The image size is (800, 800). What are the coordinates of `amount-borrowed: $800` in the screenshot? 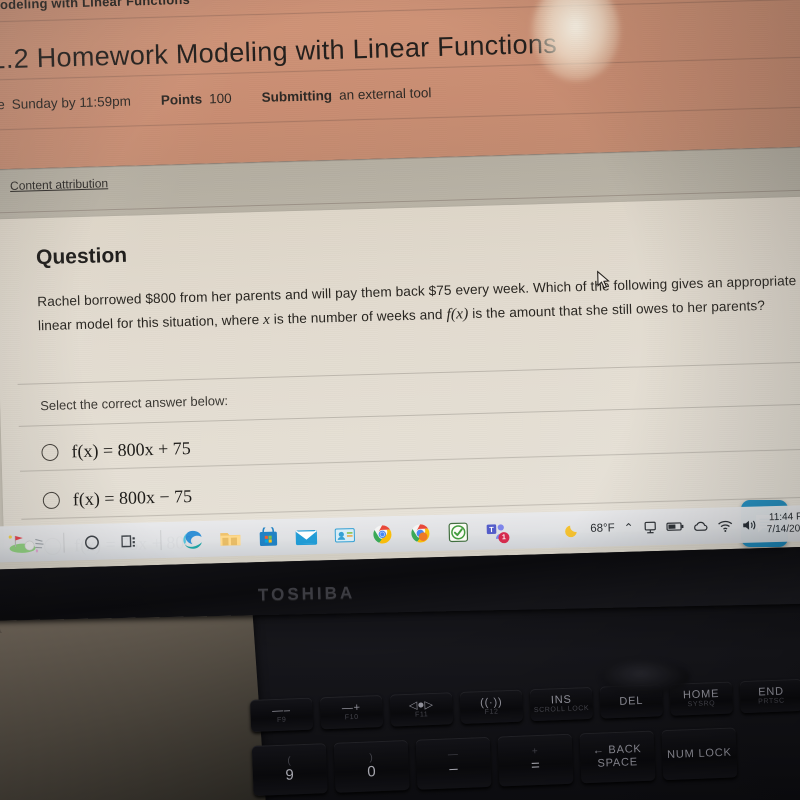 It's located at (161, 298).